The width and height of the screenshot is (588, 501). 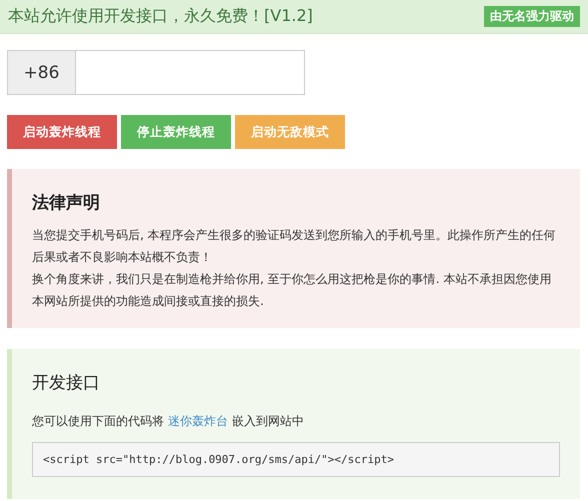 I want to click on notice-text: 换个角度来讲，我们只是在制造枪并给你用, 至于你怎么用这把枪是你的事情. 本站不承担因您使用本网站所提供的功能造成间接或直接的损失., so click(x=292, y=290).